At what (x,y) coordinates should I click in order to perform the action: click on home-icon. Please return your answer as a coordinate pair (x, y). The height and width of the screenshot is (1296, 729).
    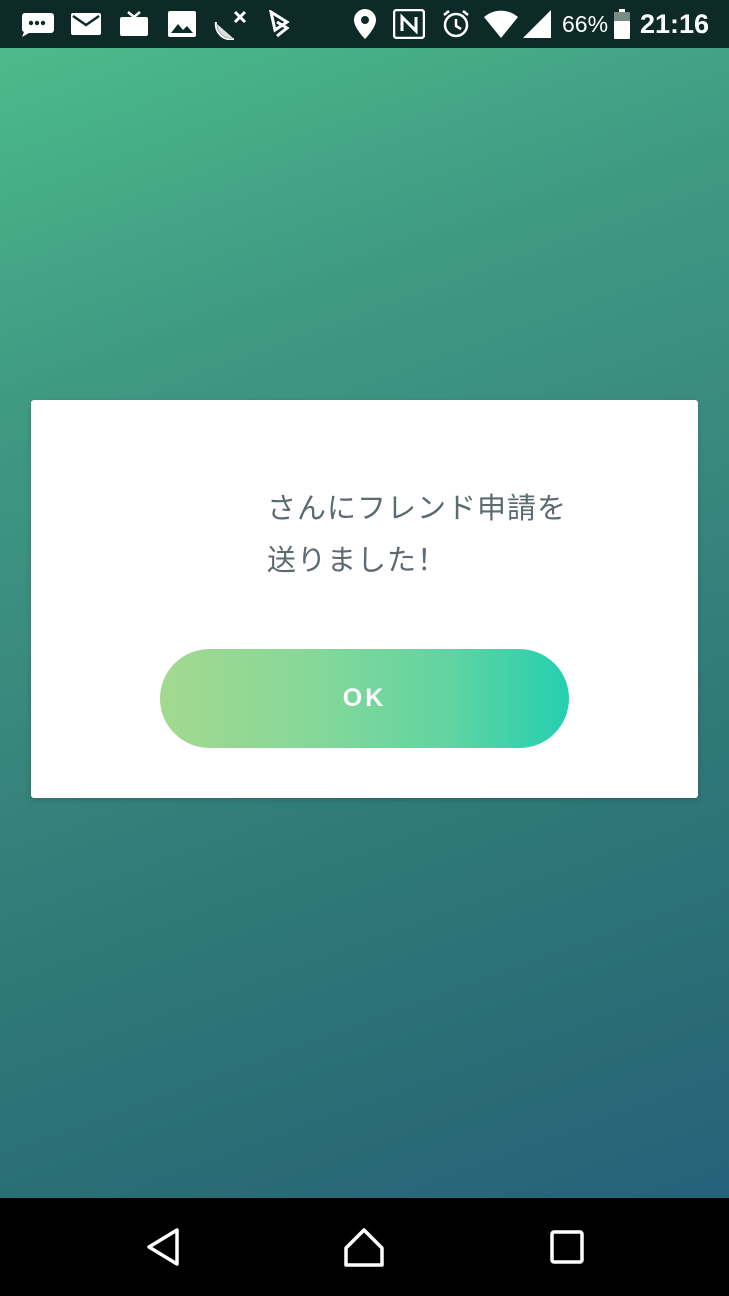
    Looking at the image, I should click on (364, 1247).